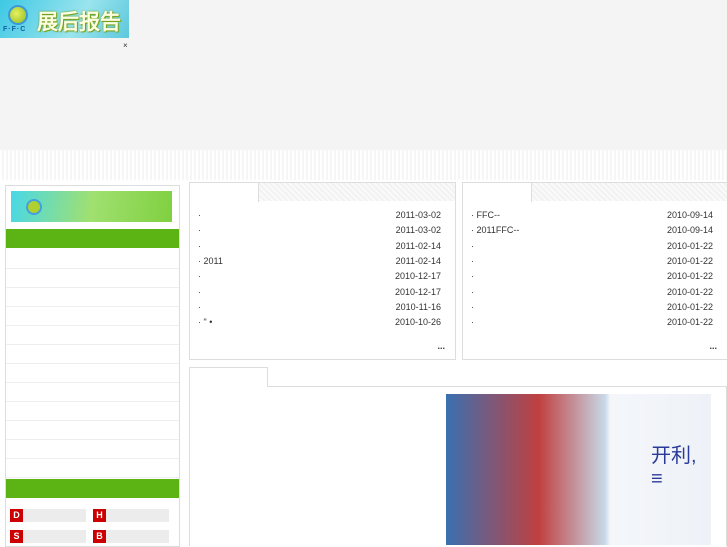 This screenshot has height=547, width=727. What do you see at coordinates (15, 29) in the screenshot?
I see `logo-sub: F·F·C` at bounding box center [15, 29].